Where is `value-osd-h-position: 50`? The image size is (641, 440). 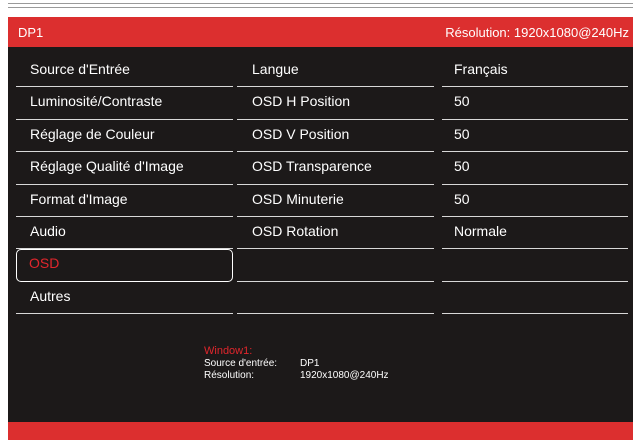
value-osd-h-position: 50 is located at coordinates (535, 103).